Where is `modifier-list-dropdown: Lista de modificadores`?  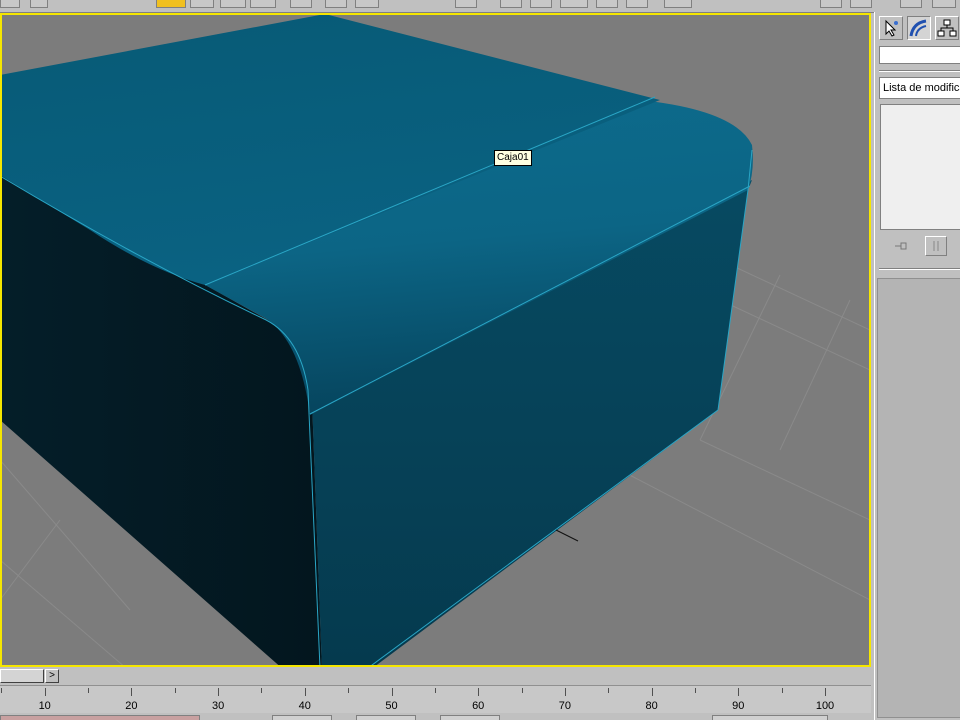
modifier-list-dropdown: Lista de modificadores is located at coordinates (919, 88).